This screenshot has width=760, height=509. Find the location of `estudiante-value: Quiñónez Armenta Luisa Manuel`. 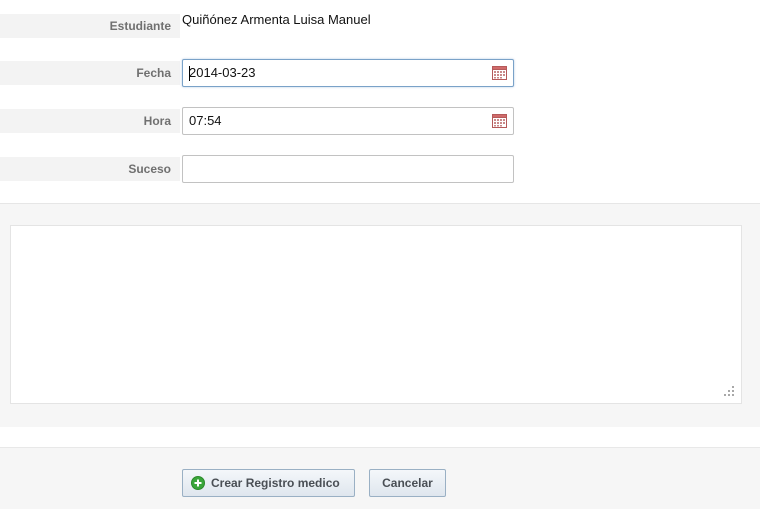

estudiante-value: Quiñónez Armenta Luisa Manuel is located at coordinates (276, 19).